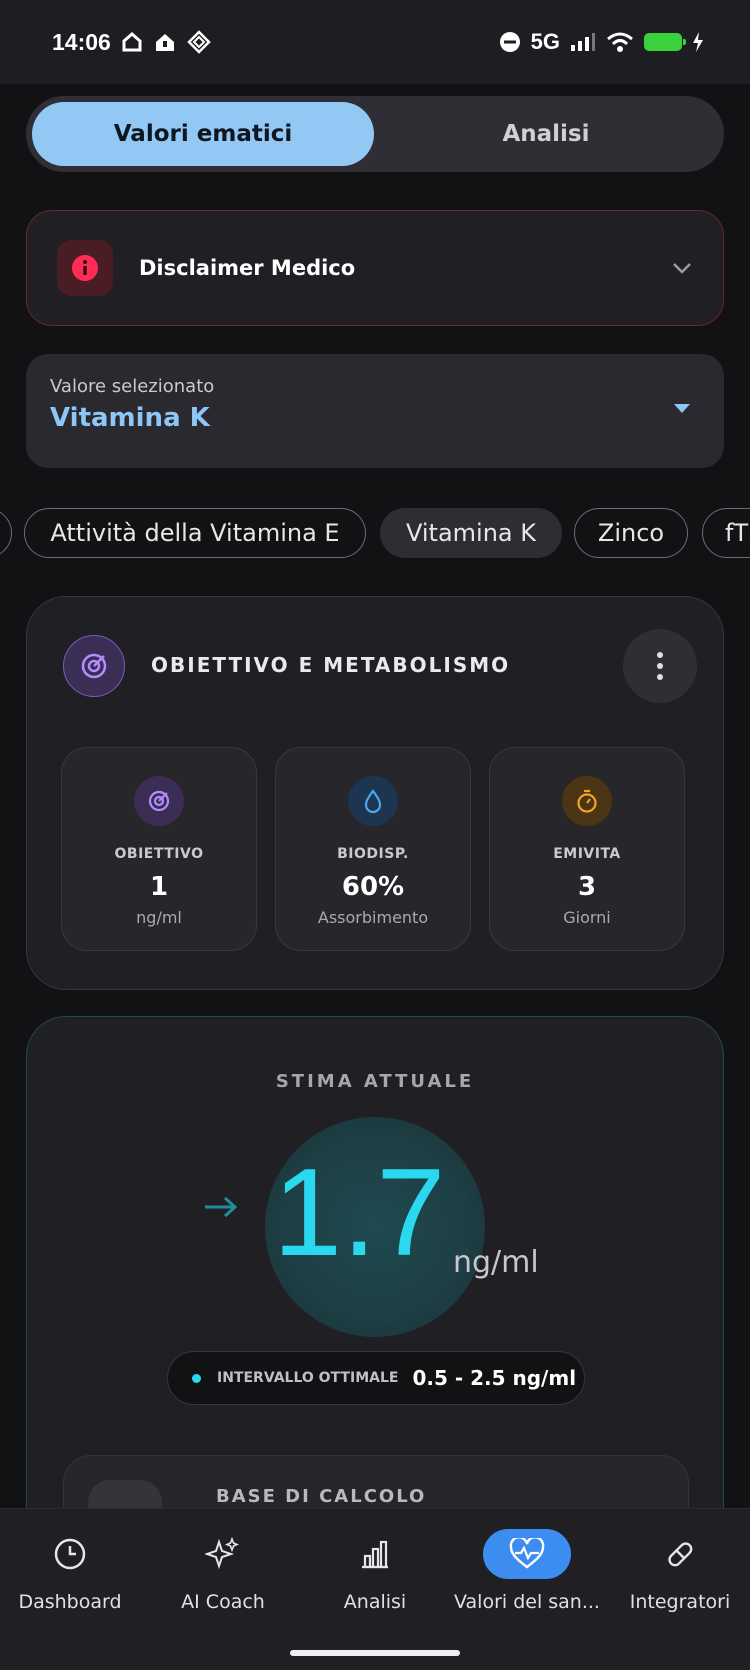 This screenshot has width=750, height=1670. I want to click on arrow-right-icon, so click(221, 1207).